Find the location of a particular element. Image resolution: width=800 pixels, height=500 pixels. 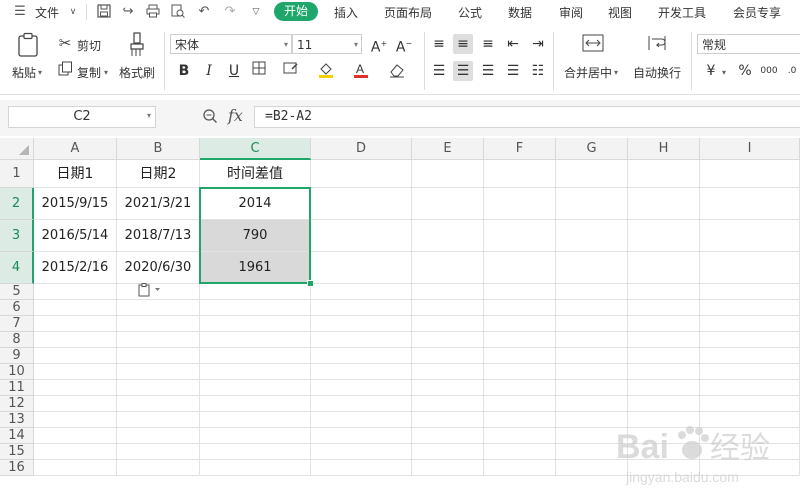

thousands-button: 000 is located at coordinates (769, 71).